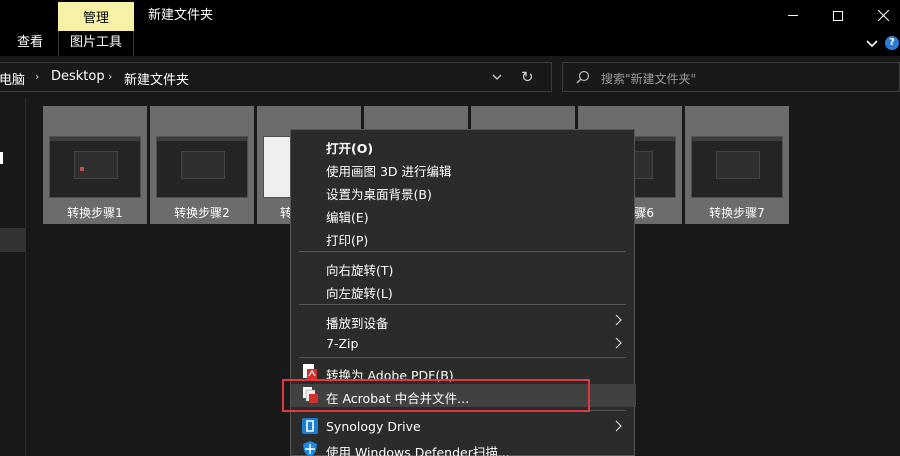  I want to click on menu-item-paint3d: 使用画图 3D 进行编辑, so click(463, 168).